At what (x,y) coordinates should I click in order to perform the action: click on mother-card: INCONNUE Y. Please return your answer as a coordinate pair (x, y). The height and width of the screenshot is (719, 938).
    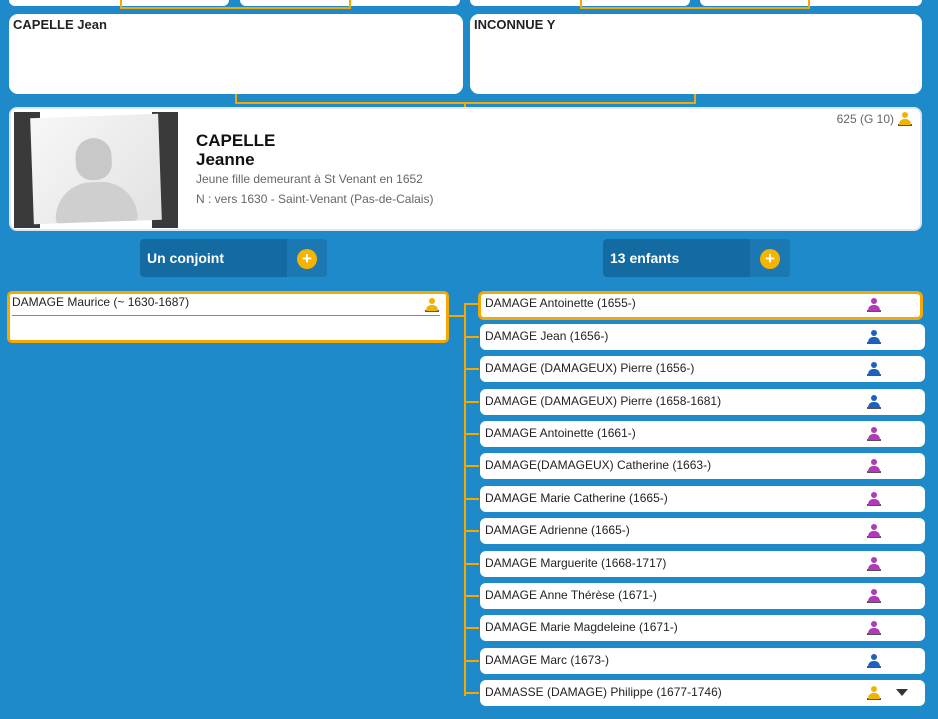
    Looking at the image, I should click on (696, 54).